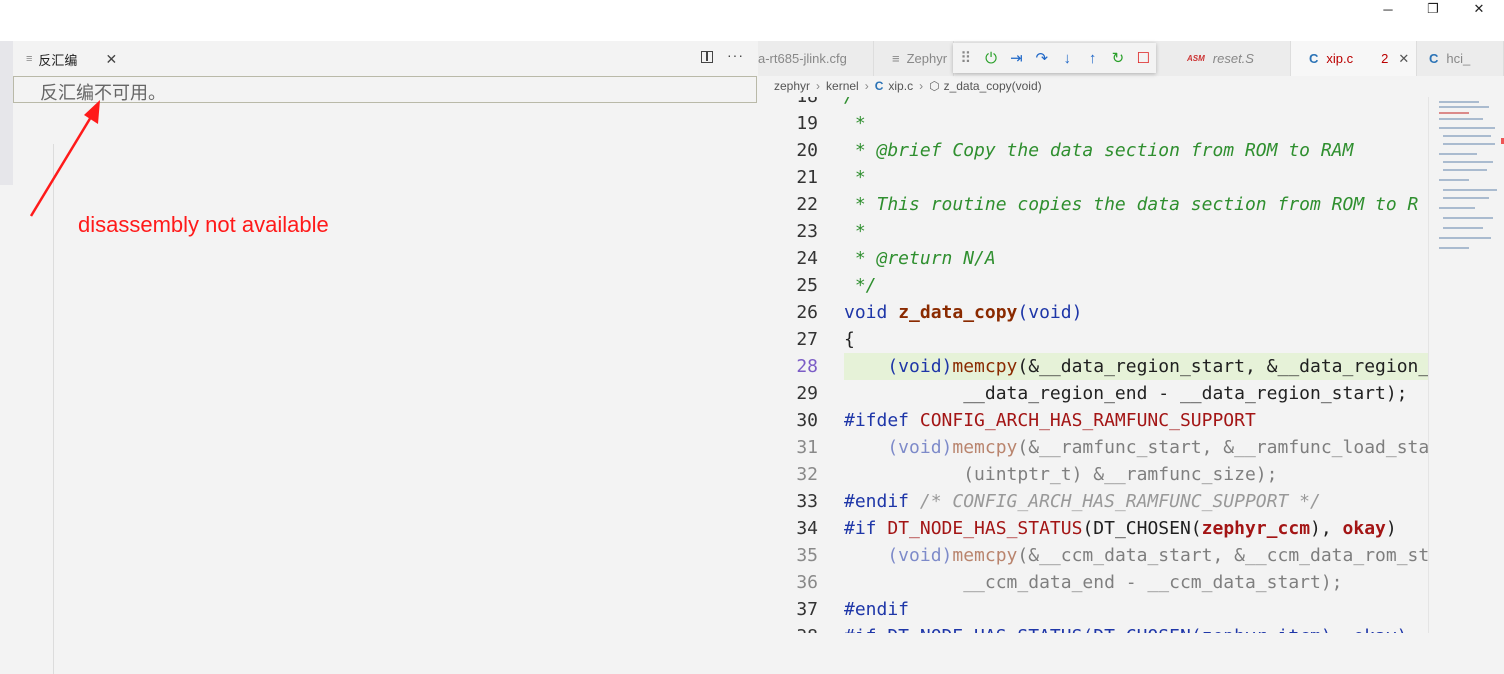 The height and width of the screenshot is (674, 1504). I want to click on line-number: 19, so click(807, 123).